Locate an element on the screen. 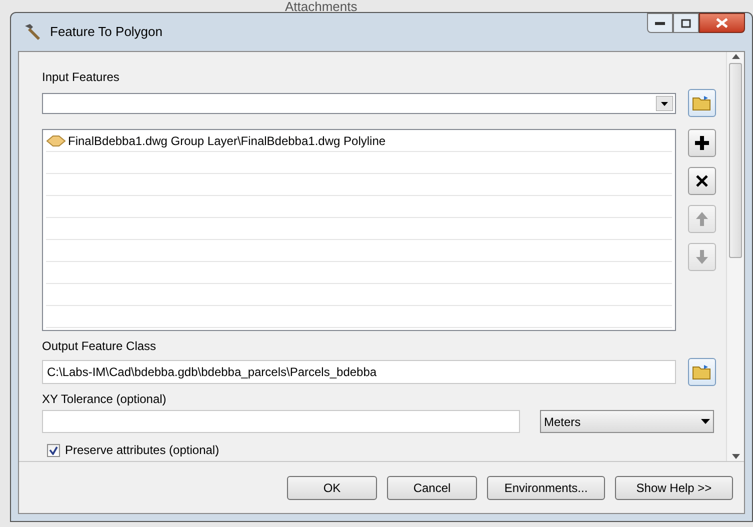 Image resolution: width=753 pixels, height=527 pixels. input-features-dropdown is located at coordinates (359, 103).